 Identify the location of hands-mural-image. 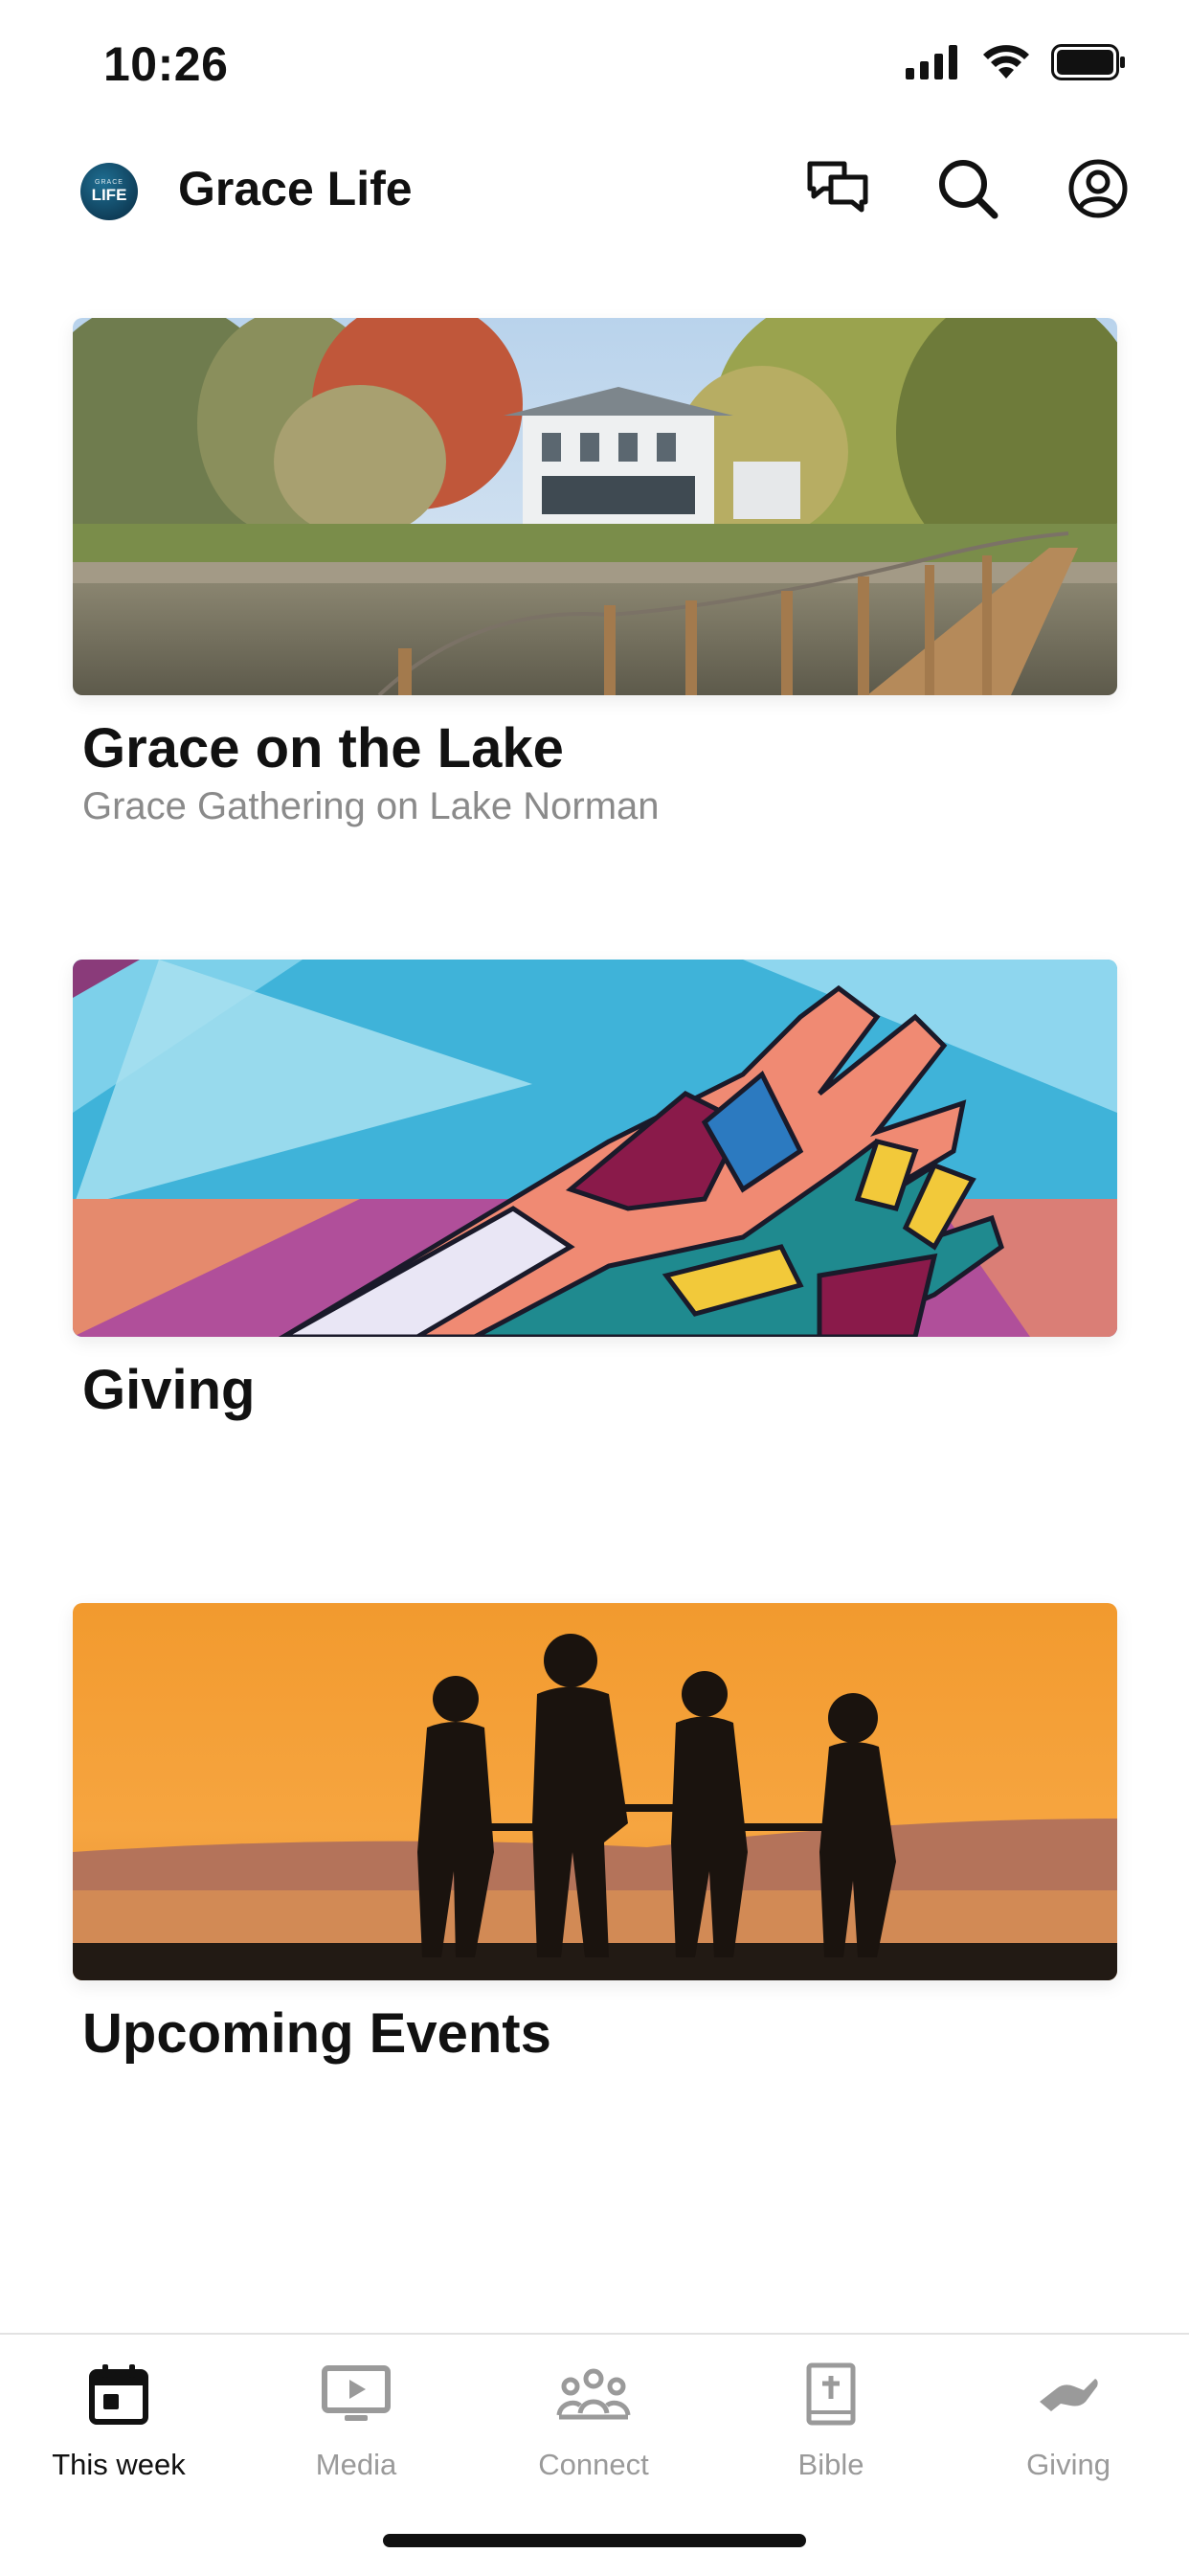
(595, 1148).